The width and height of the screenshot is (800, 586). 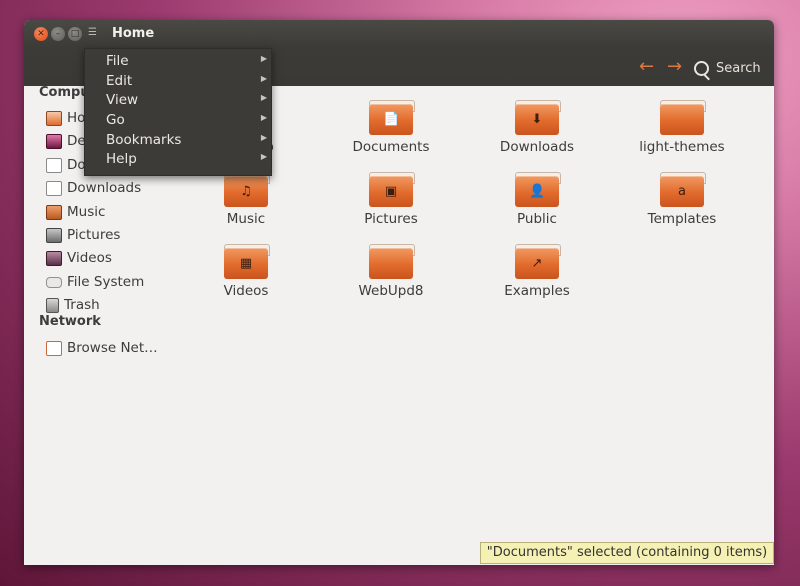 I want to click on file-pictures: ▣ Pictures, so click(x=391, y=204).